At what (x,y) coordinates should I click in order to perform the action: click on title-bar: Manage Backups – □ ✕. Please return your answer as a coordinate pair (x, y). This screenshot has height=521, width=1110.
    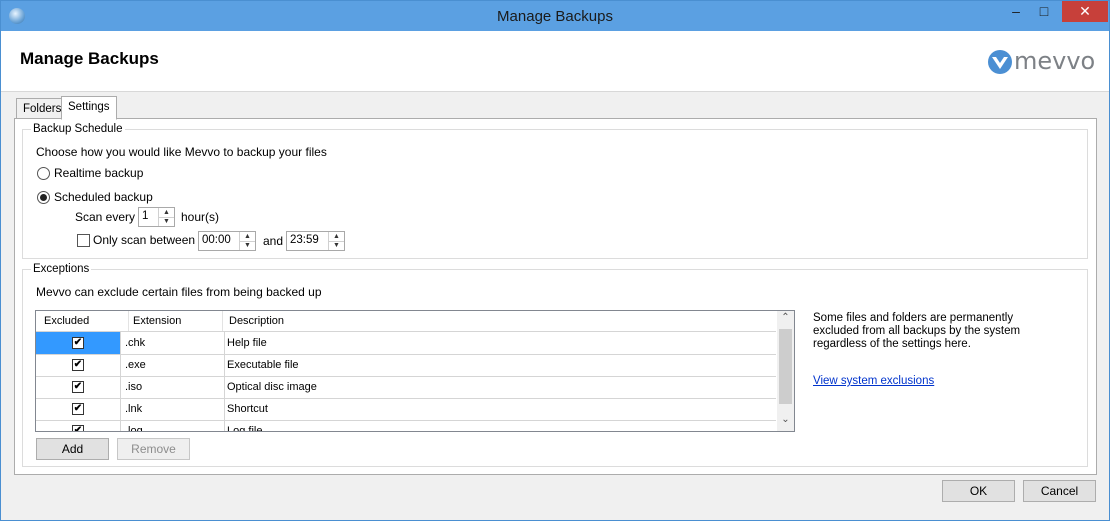
    Looking at the image, I should click on (555, 16).